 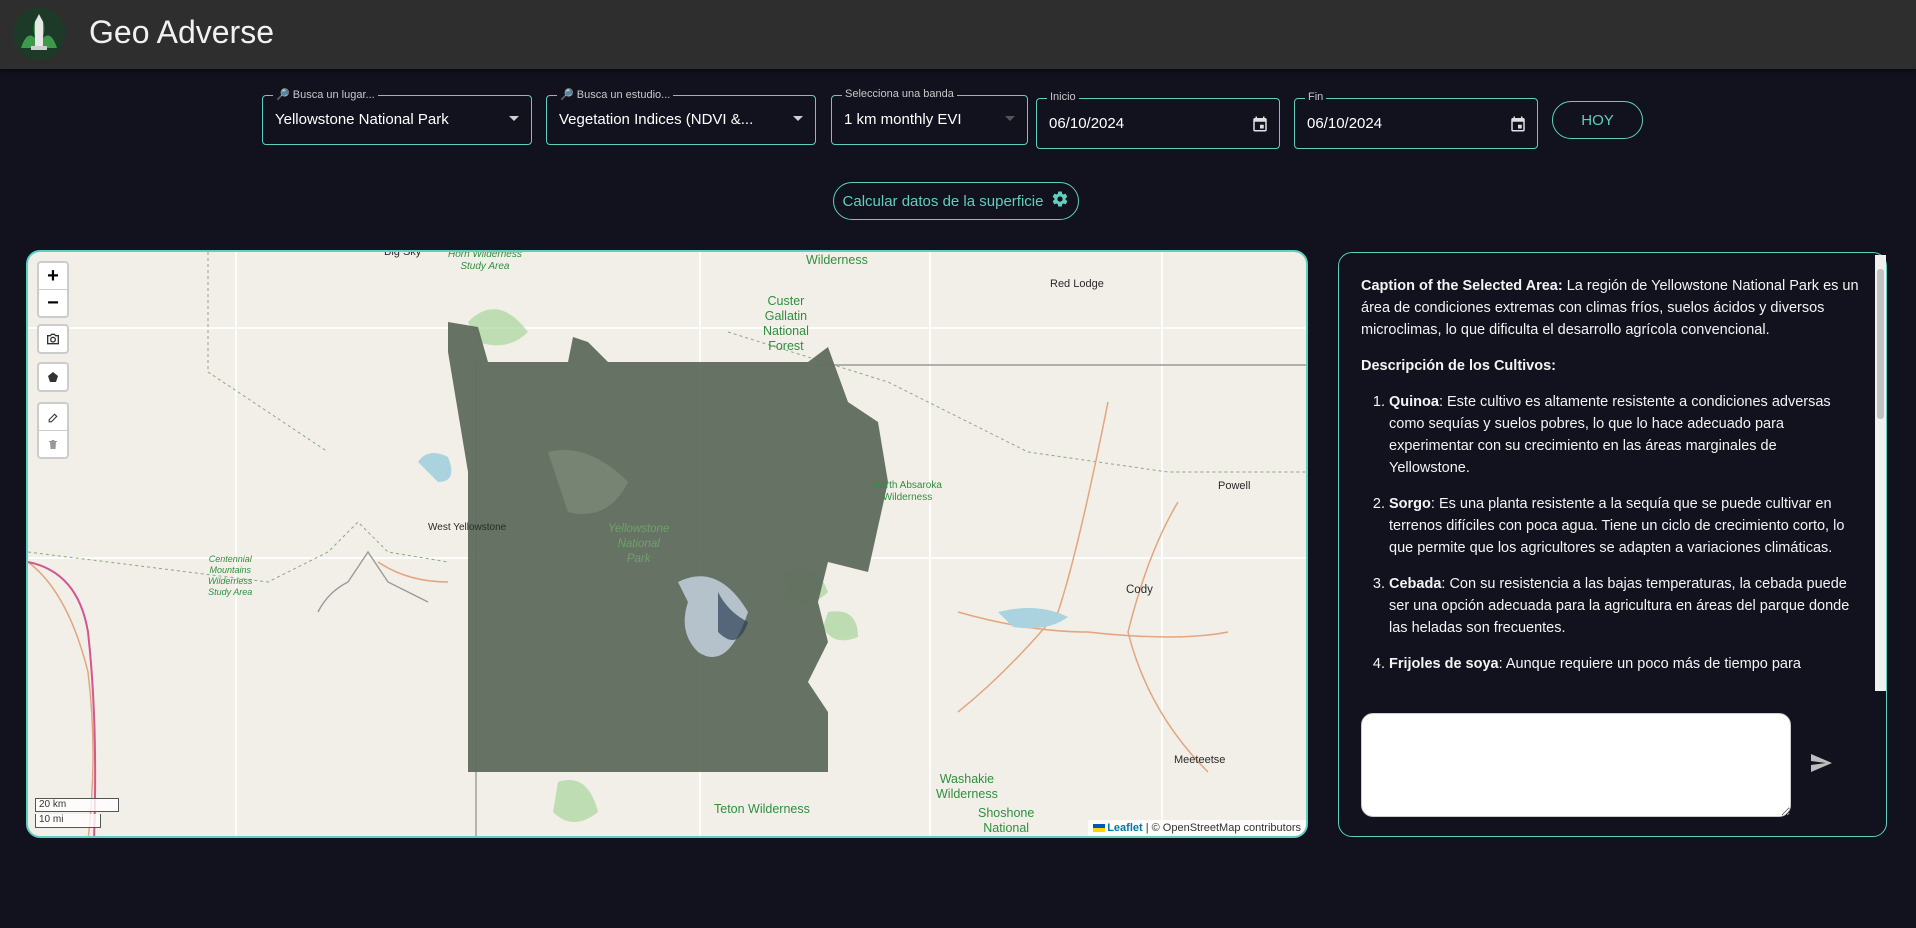 What do you see at coordinates (762, 809) in the screenshot?
I see `map-label-teton: Teton Wilderness` at bounding box center [762, 809].